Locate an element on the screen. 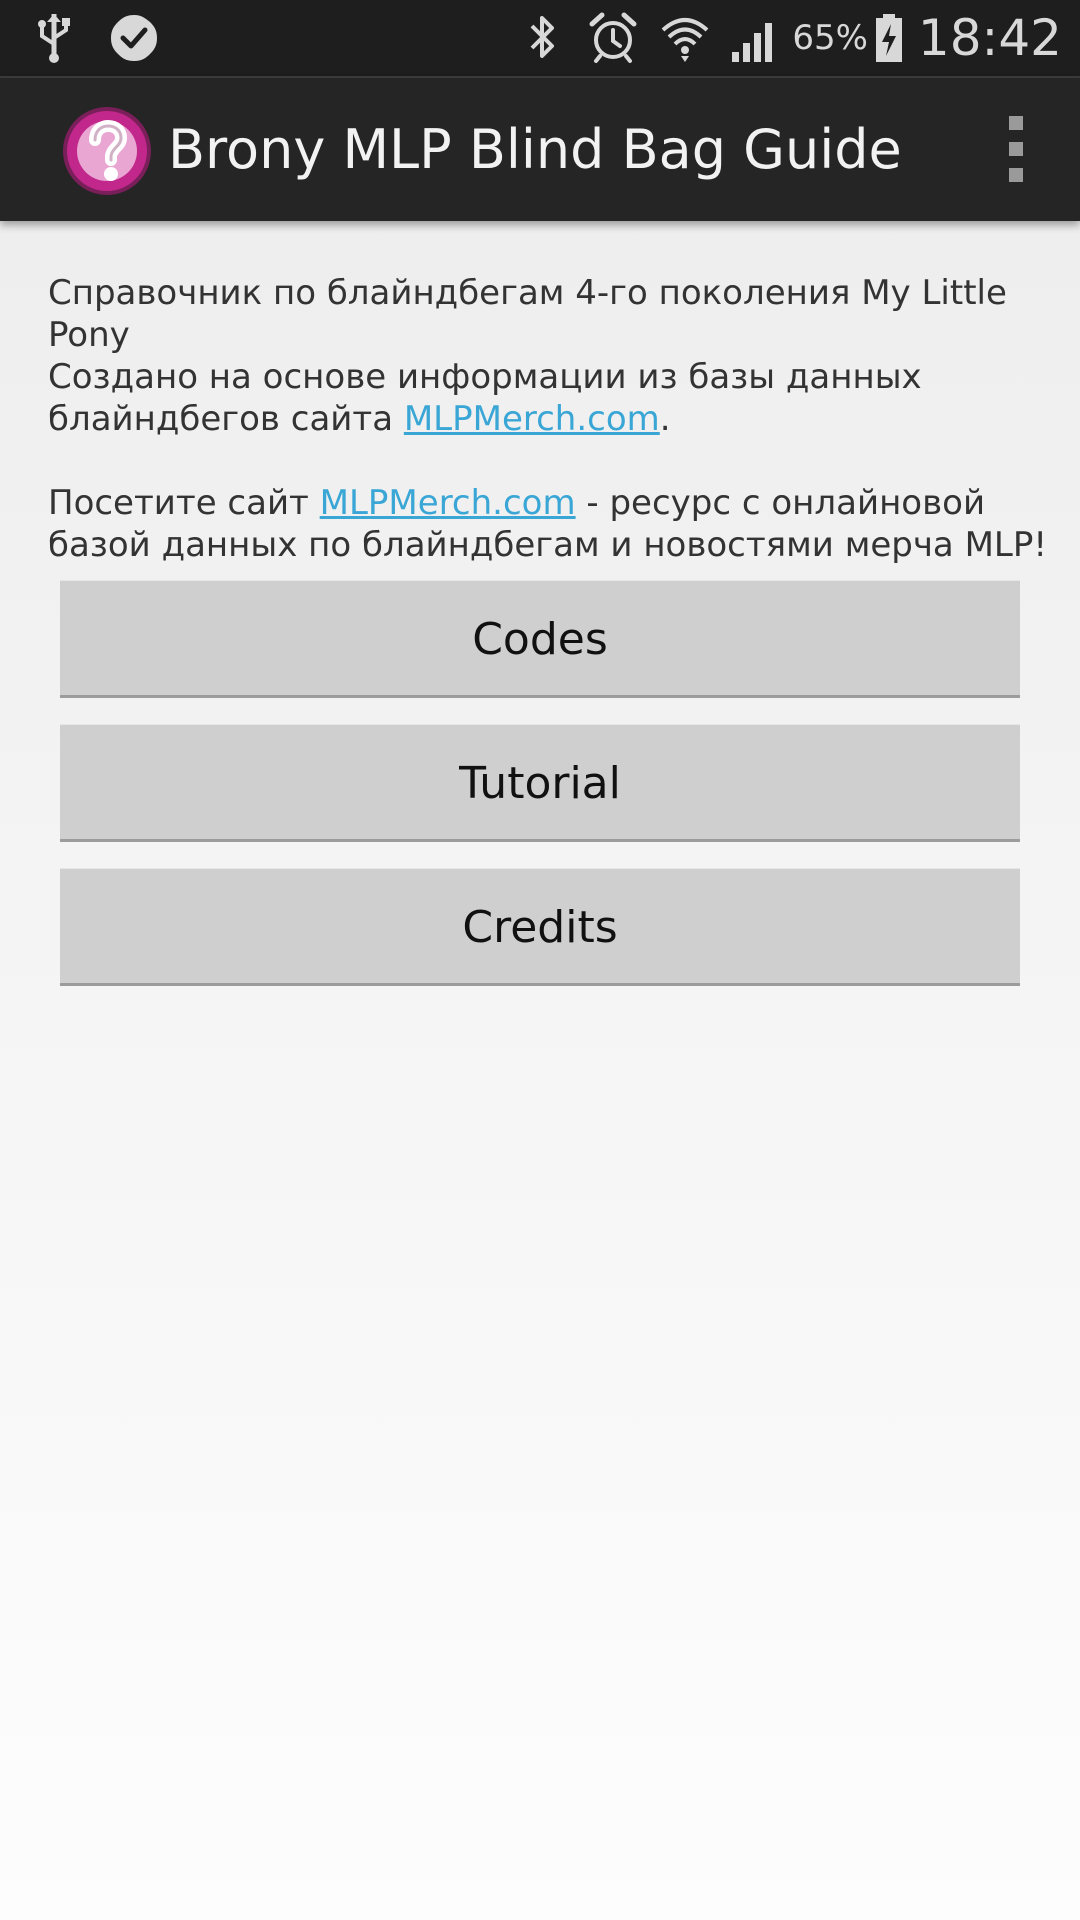  checkmark-notification-icon is located at coordinates (134, 38).